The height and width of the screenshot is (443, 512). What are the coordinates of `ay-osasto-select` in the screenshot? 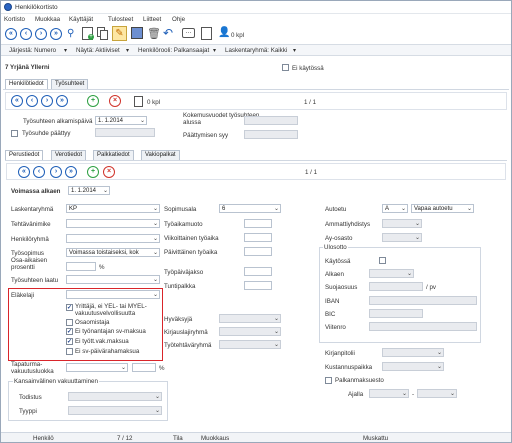 It's located at (402, 237).